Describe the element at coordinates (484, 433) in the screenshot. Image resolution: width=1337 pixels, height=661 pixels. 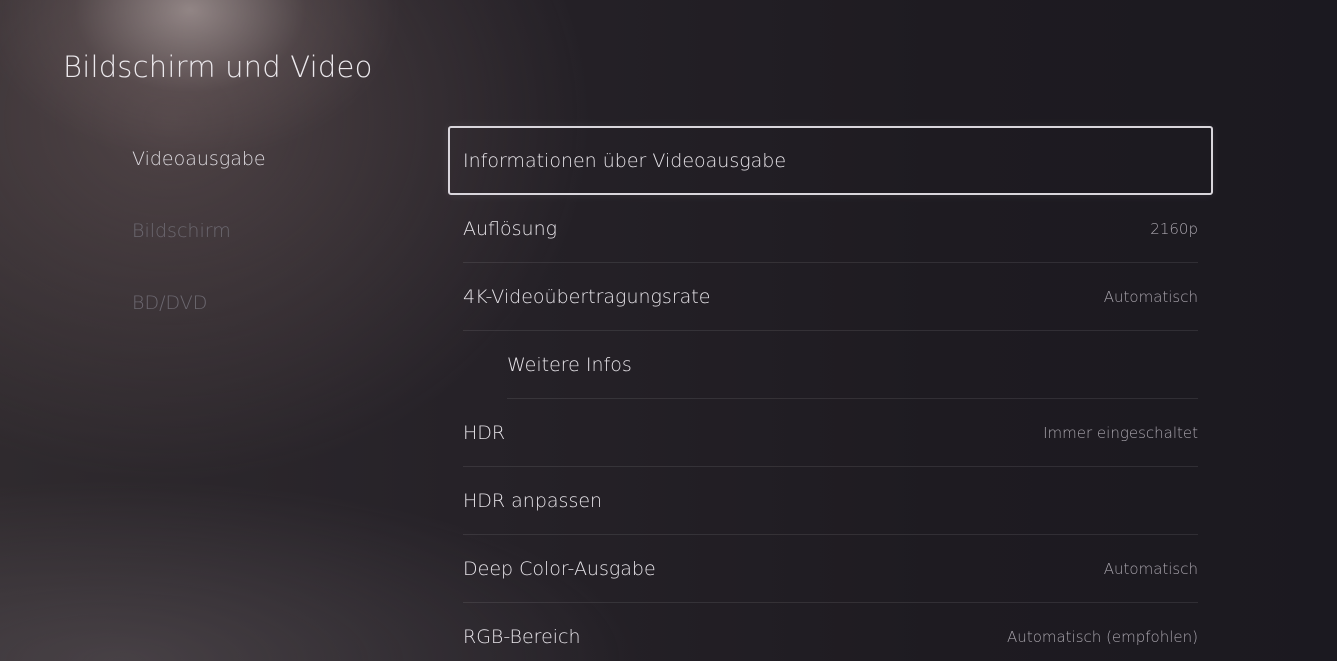
I see `setting-label: HDR` at that location.